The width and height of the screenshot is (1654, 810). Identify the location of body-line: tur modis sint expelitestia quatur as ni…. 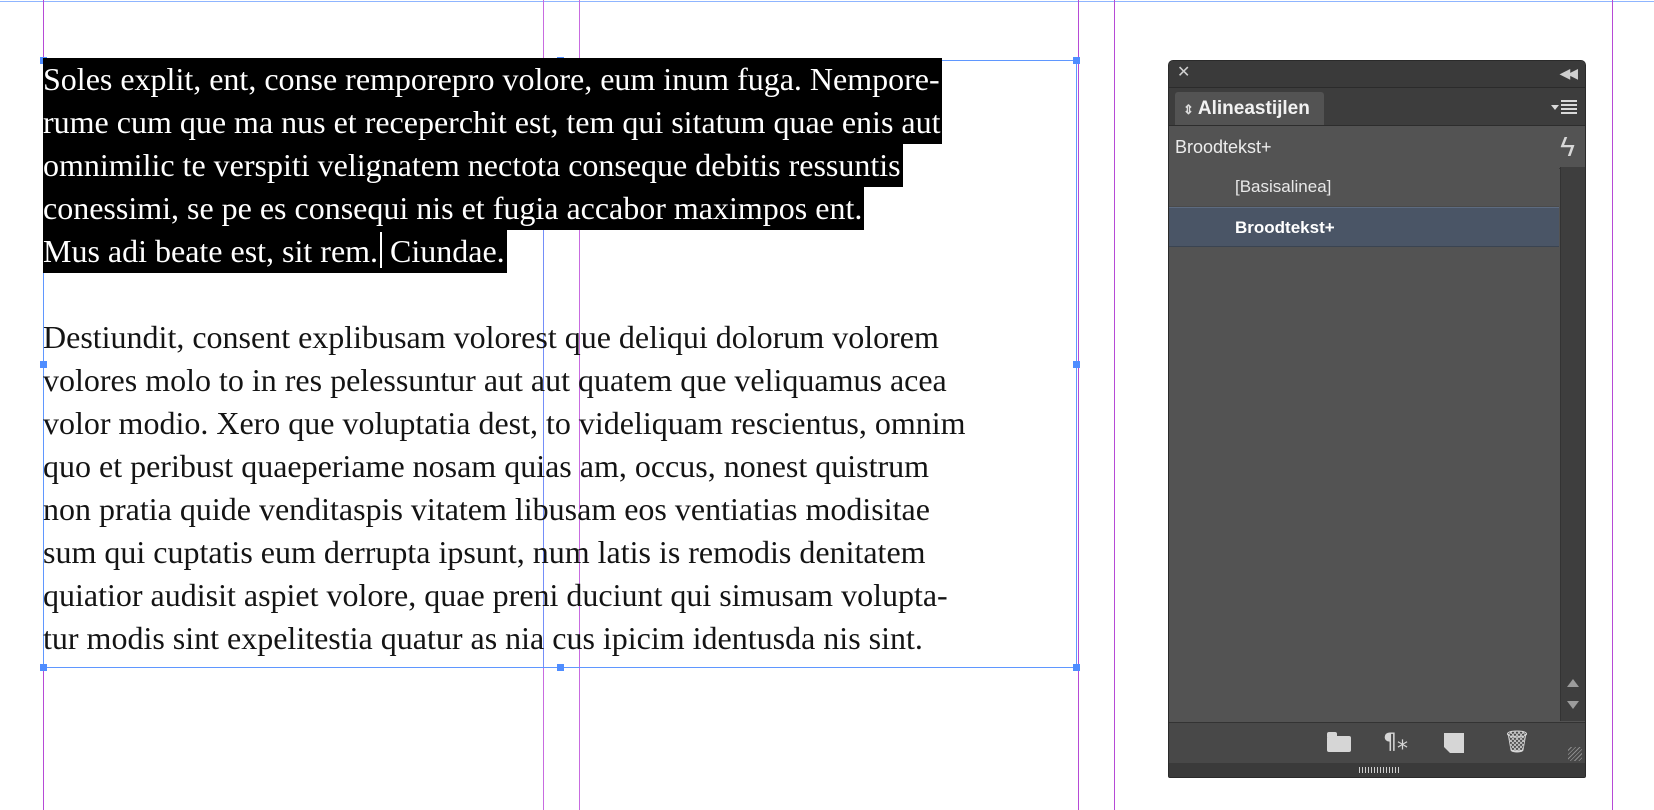
(483, 638).